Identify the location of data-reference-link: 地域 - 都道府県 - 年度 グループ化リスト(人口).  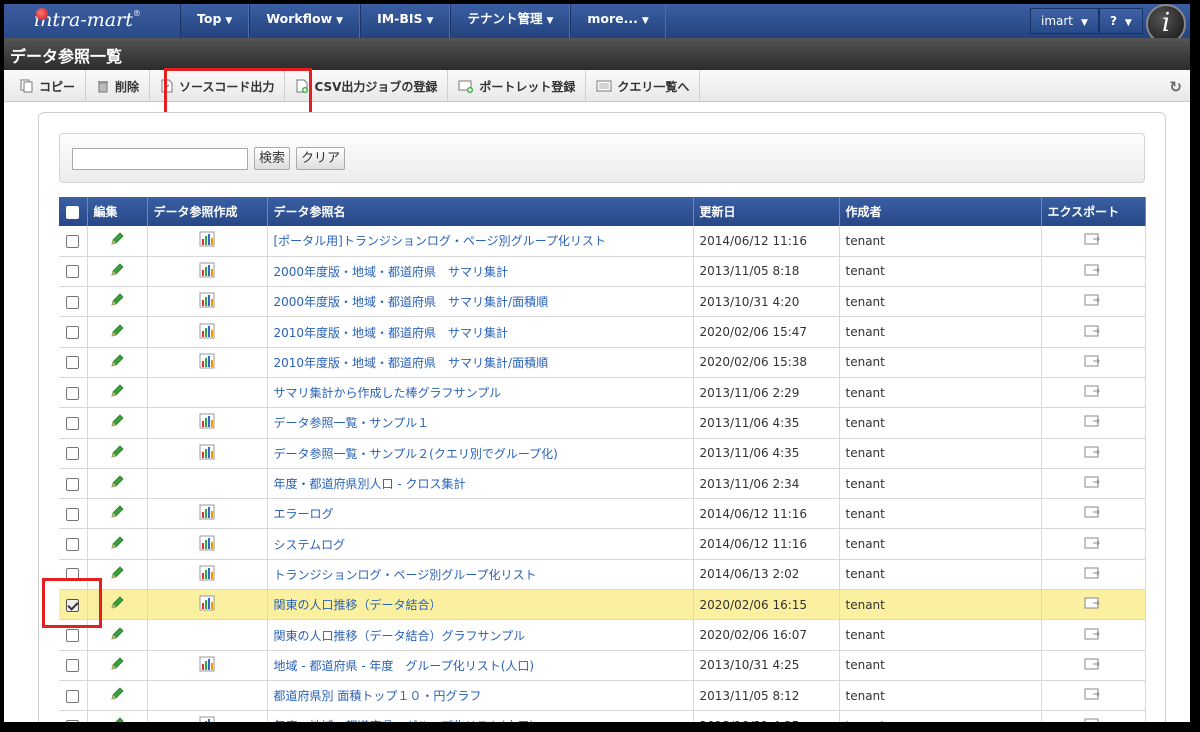
(404, 666).